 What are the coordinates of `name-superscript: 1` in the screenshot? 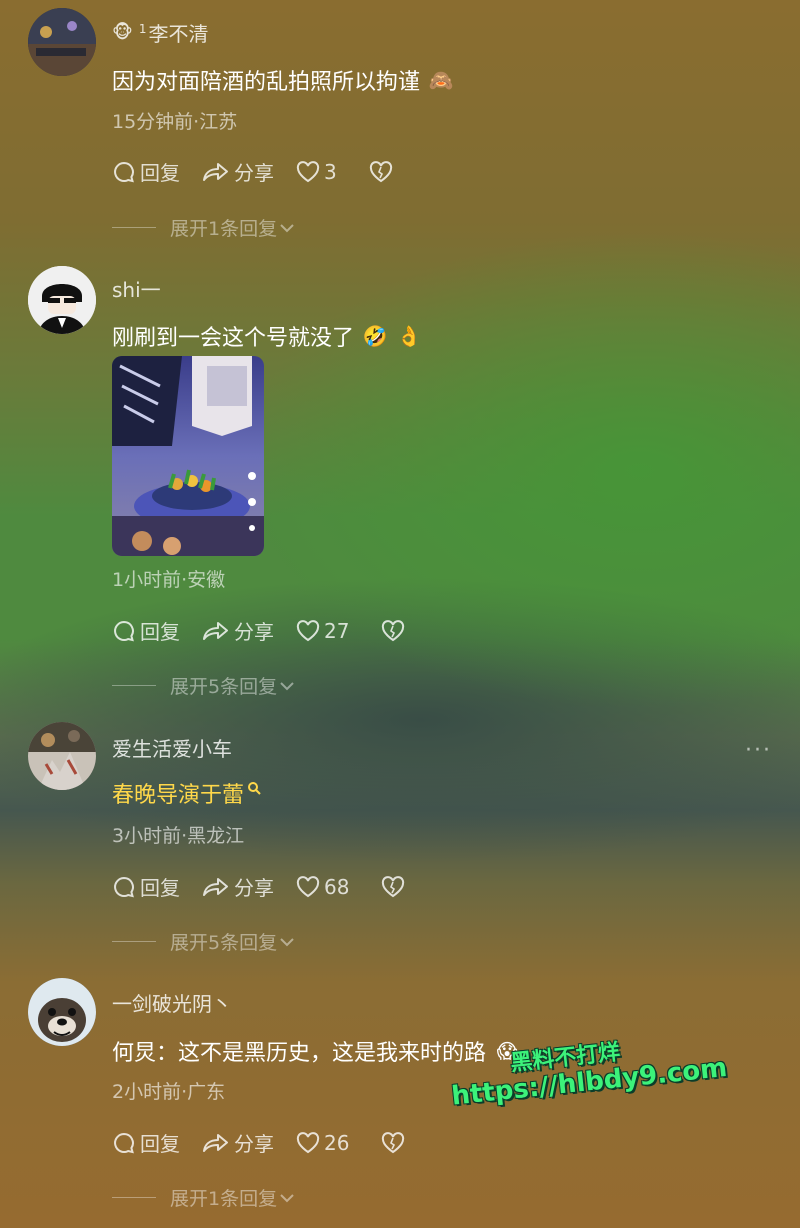 It's located at (142, 29).